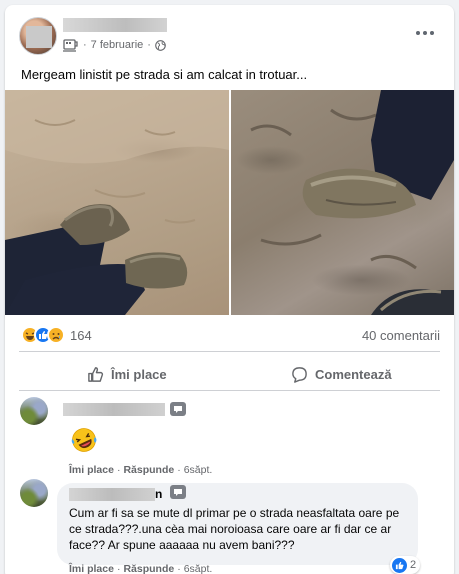 Image resolution: width=459 pixels, height=574 pixels. I want to click on comments-count-link: 40 comentarii, so click(401, 335).